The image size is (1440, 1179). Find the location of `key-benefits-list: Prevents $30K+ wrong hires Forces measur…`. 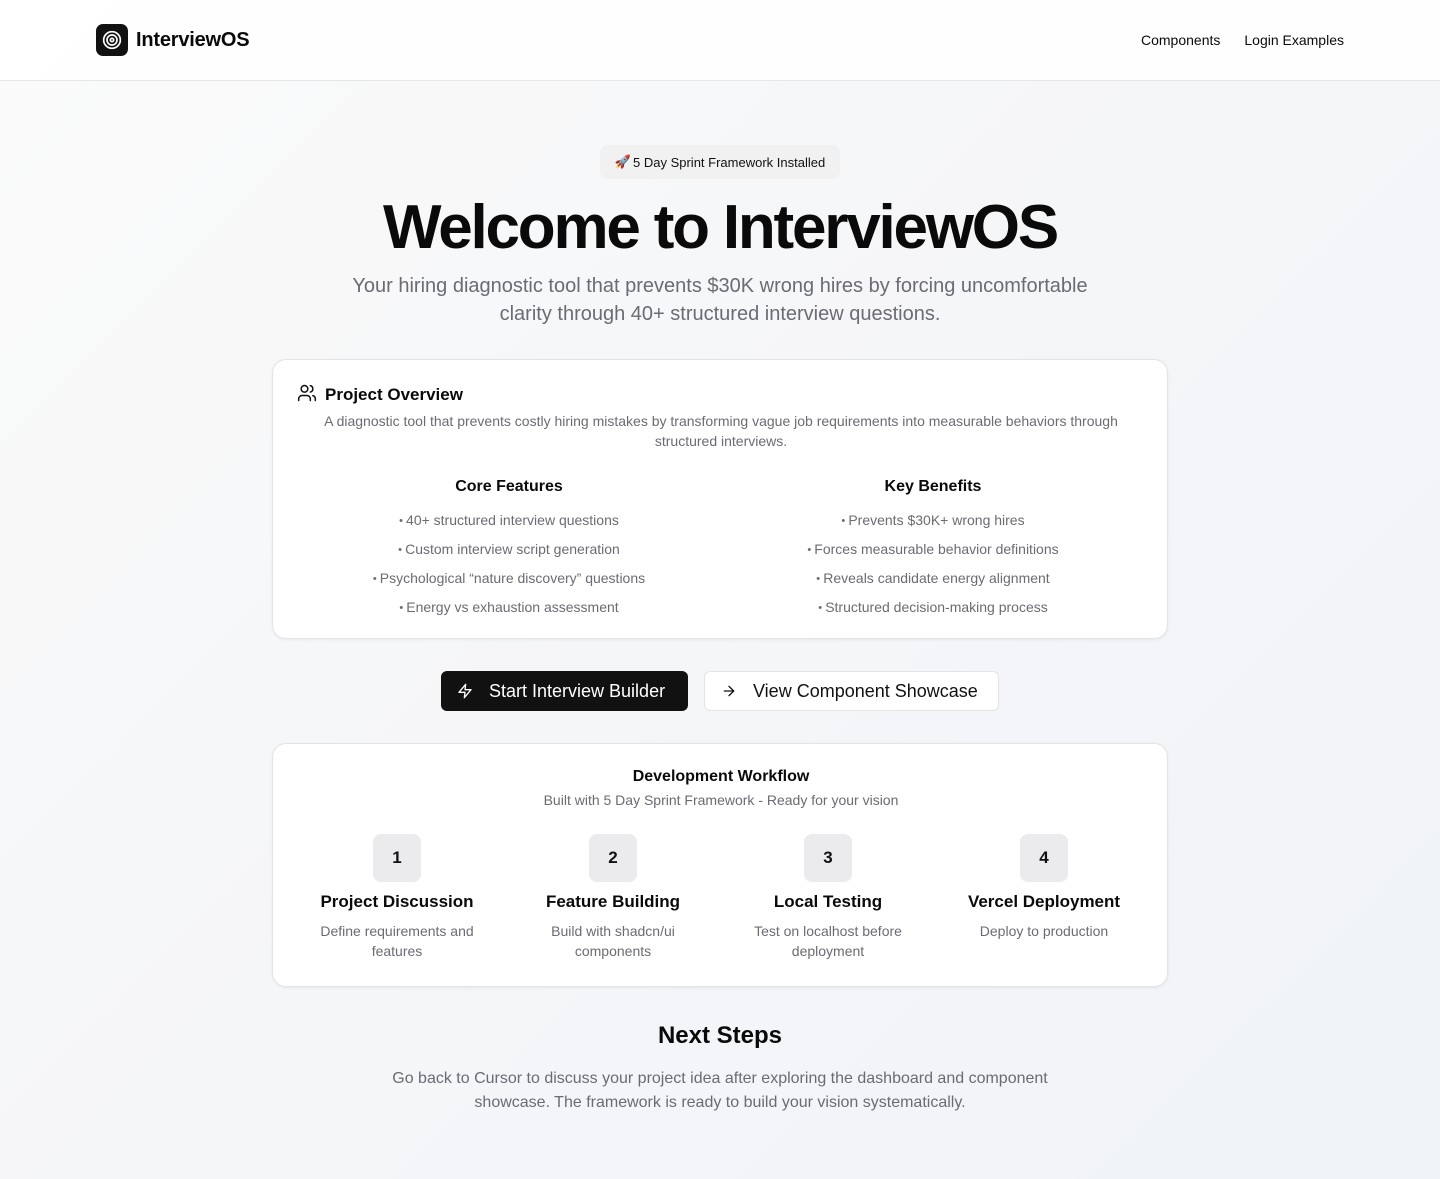

key-benefits-list: Prevents $30K+ wrong hires Forces measur… is located at coordinates (933, 564).